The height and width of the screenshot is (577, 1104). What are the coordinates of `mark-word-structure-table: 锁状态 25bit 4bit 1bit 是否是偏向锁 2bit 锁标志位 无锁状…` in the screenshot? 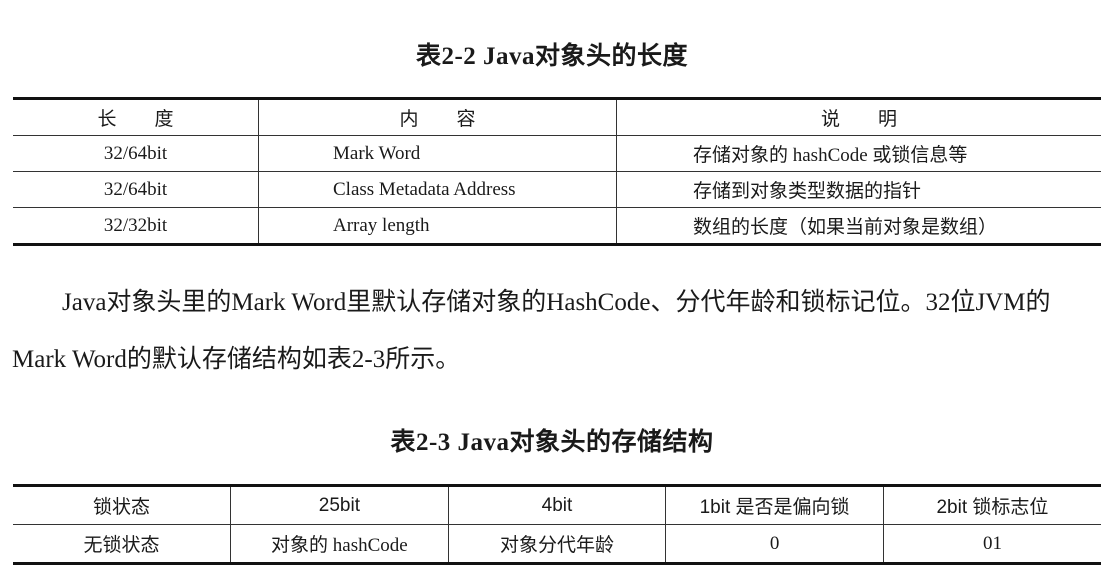 It's located at (557, 524).